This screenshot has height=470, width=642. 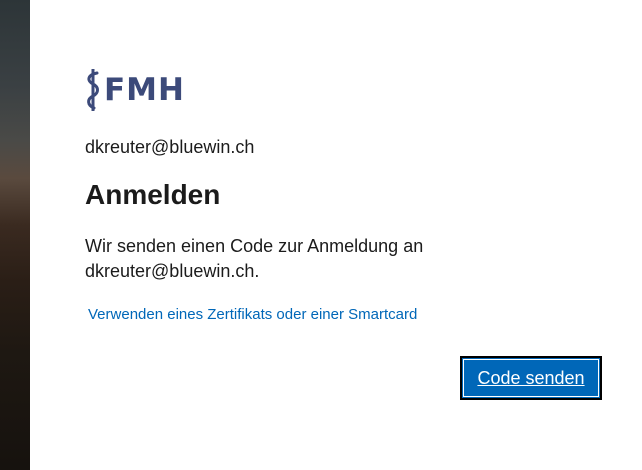 I want to click on fmh-logo: FMH, so click(x=134, y=90).